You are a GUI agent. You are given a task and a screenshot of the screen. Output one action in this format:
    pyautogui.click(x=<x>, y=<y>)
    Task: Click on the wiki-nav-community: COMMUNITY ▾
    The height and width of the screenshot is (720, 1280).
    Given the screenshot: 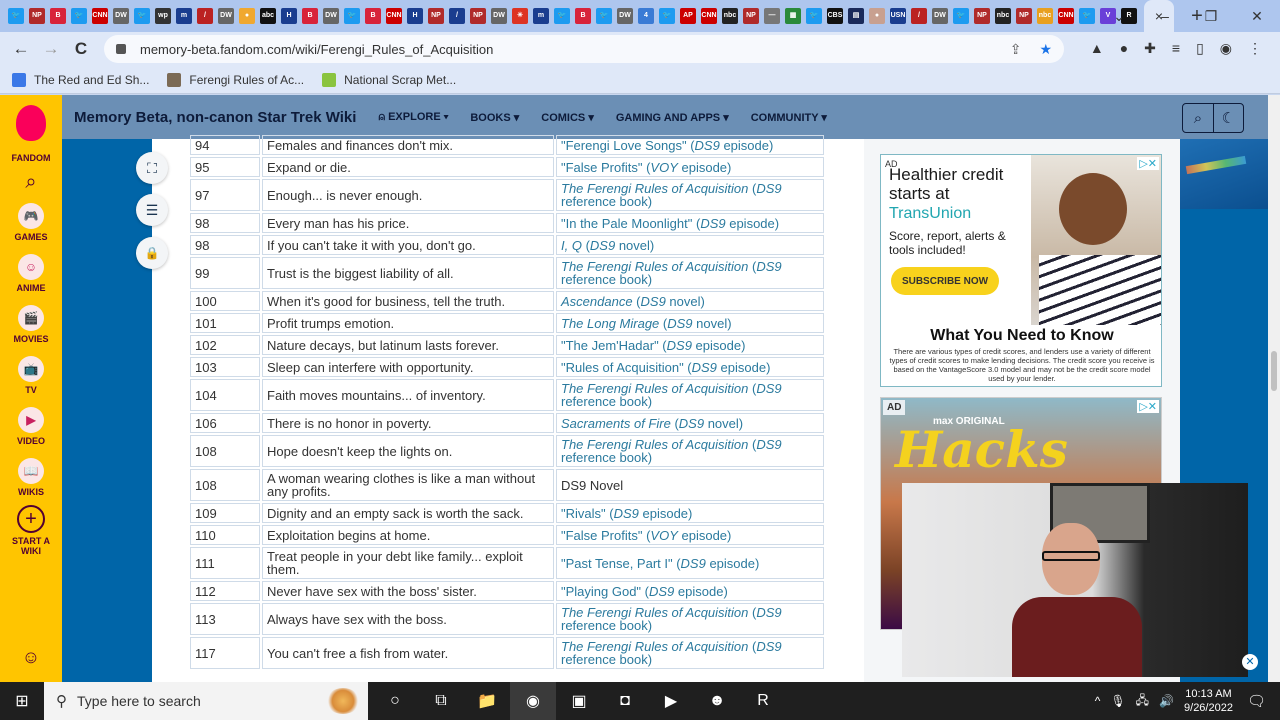 What is the action you would take?
    pyautogui.click(x=789, y=117)
    